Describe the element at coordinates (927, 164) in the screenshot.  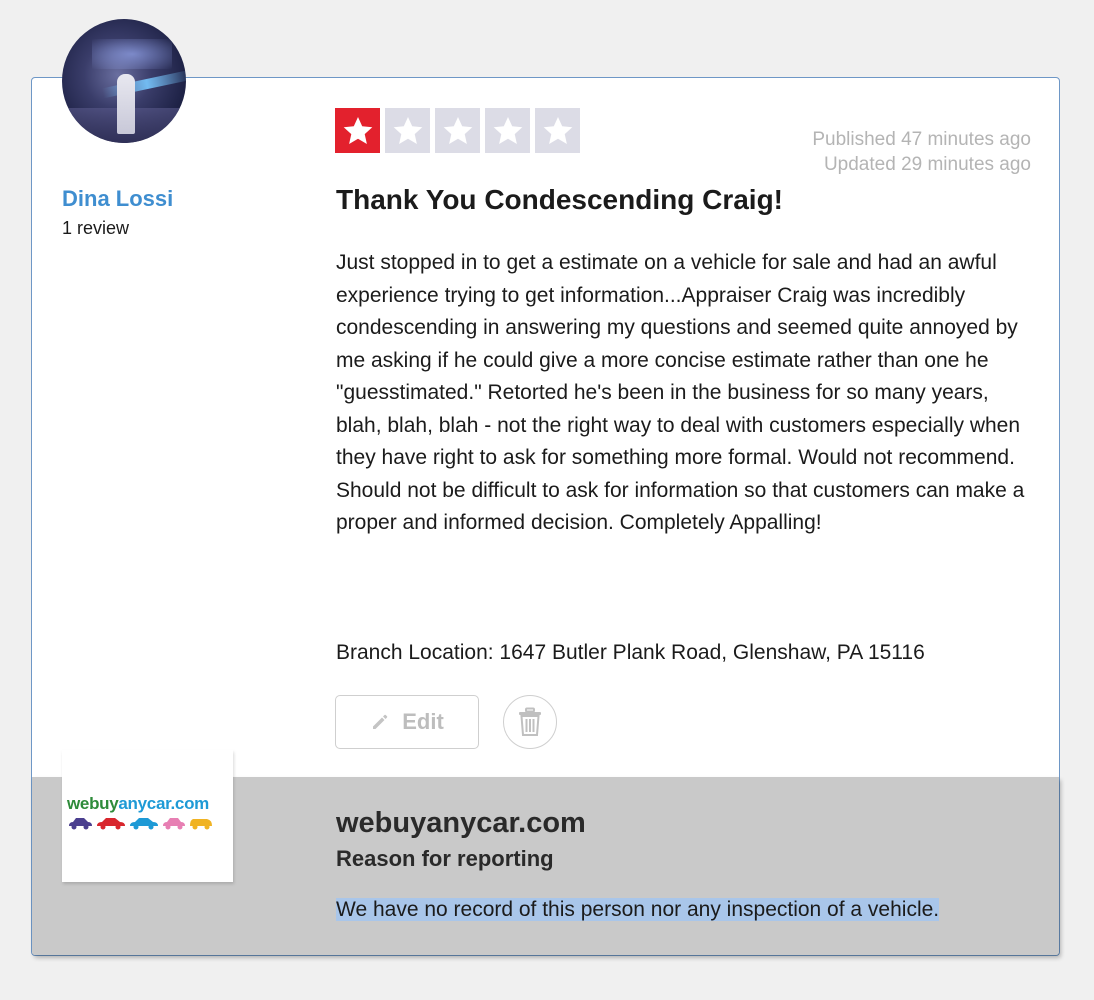
I see `updated-date: Updated 29 minutes ago` at that location.